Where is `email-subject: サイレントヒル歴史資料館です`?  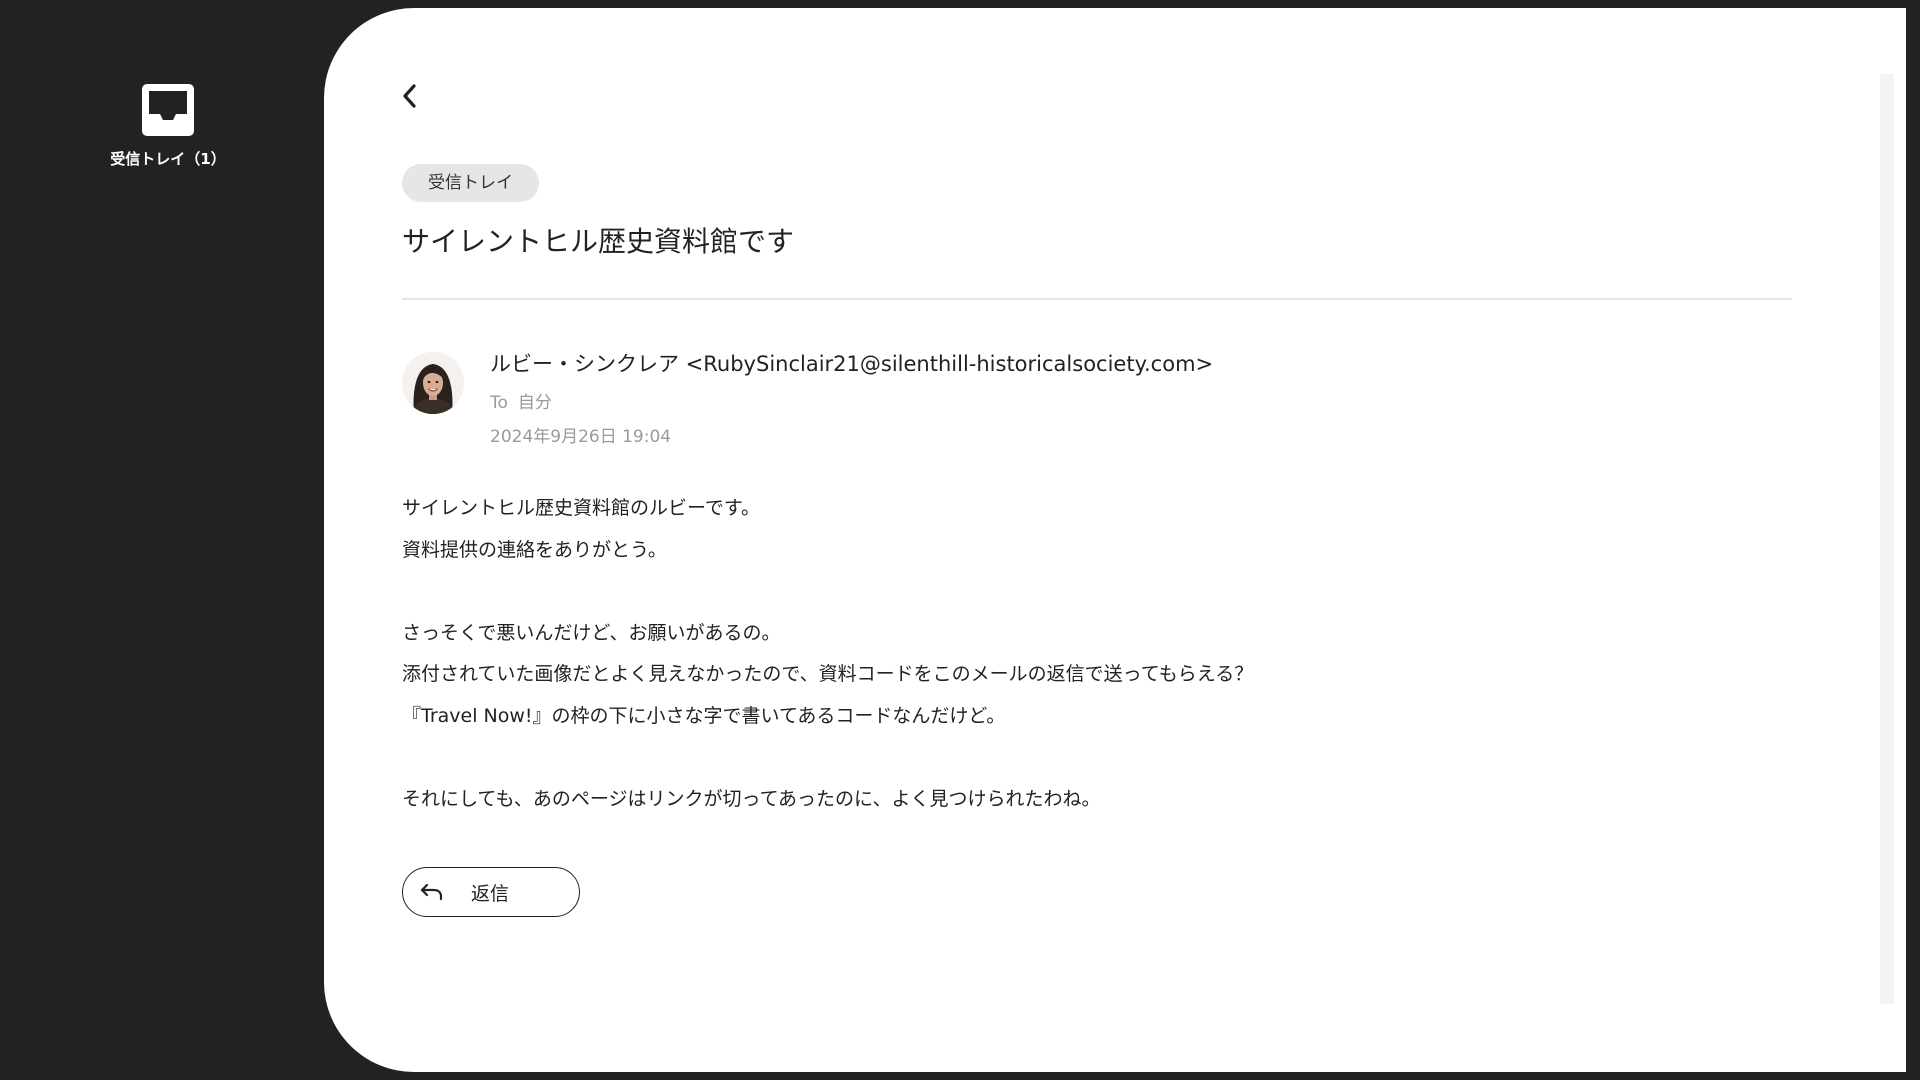
email-subject: サイレントヒル歴史資料館です is located at coordinates (598, 241).